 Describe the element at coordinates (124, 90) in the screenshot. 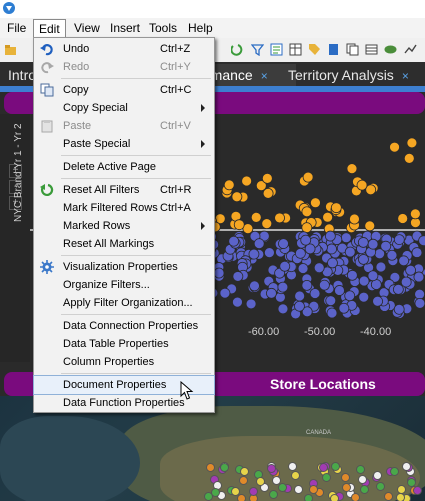

I see `menu-item-copy: Copy Ctrl+C` at that location.